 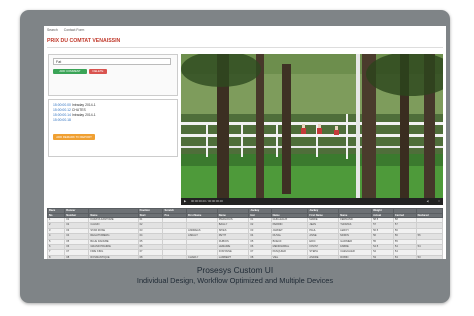 I want to click on table-cell: CHARLY, so click(x=201, y=256).